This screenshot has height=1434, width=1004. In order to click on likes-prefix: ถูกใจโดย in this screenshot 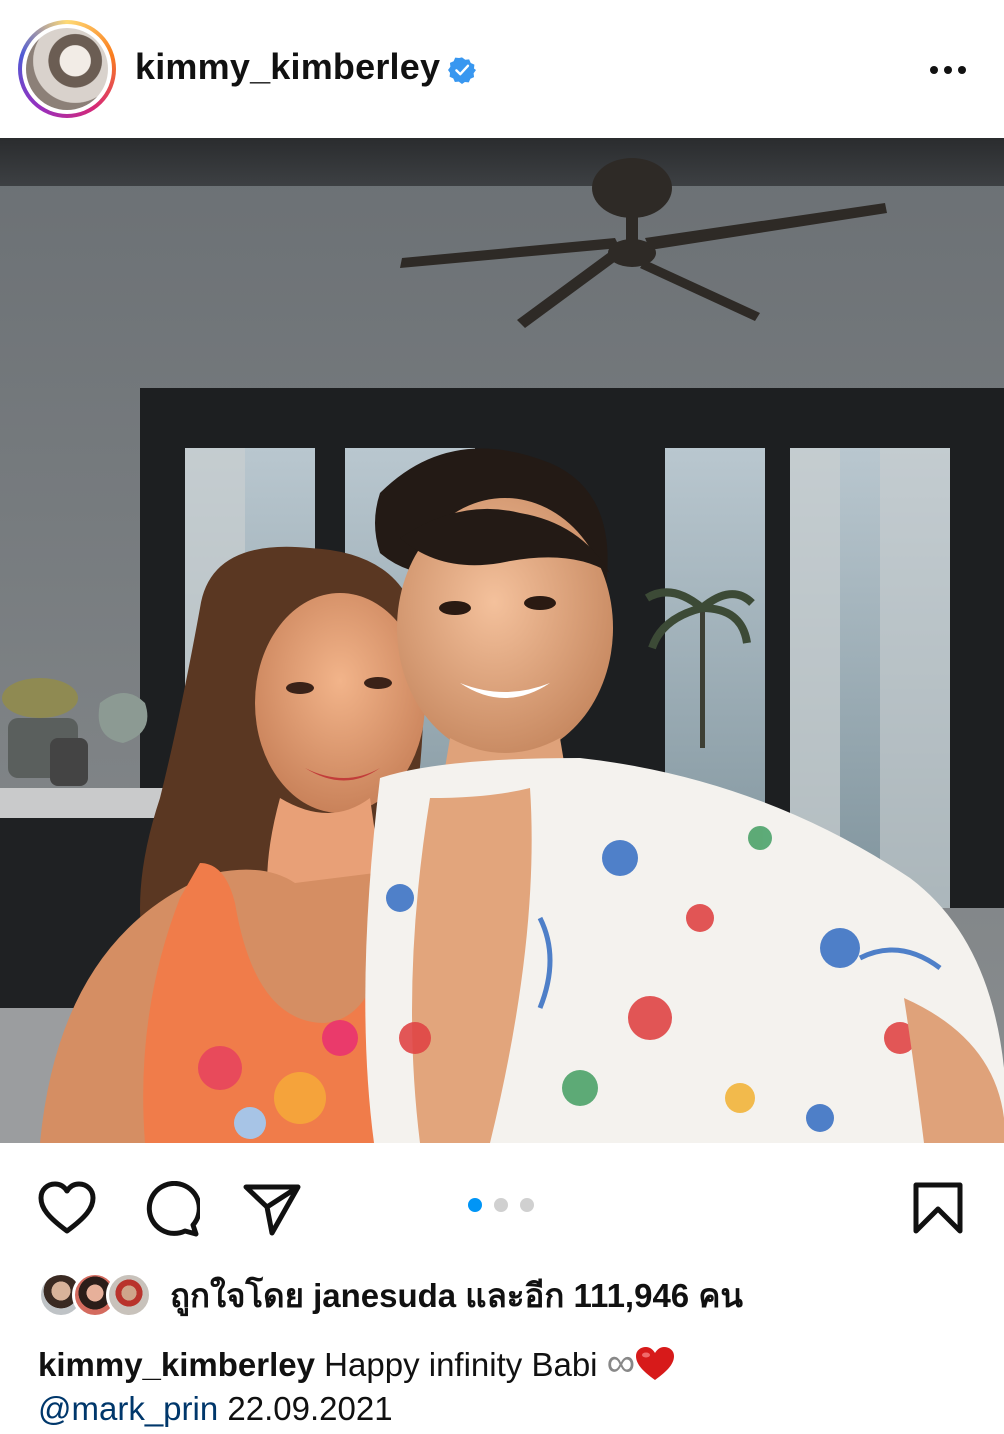, I will do `click(242, 1295)`.